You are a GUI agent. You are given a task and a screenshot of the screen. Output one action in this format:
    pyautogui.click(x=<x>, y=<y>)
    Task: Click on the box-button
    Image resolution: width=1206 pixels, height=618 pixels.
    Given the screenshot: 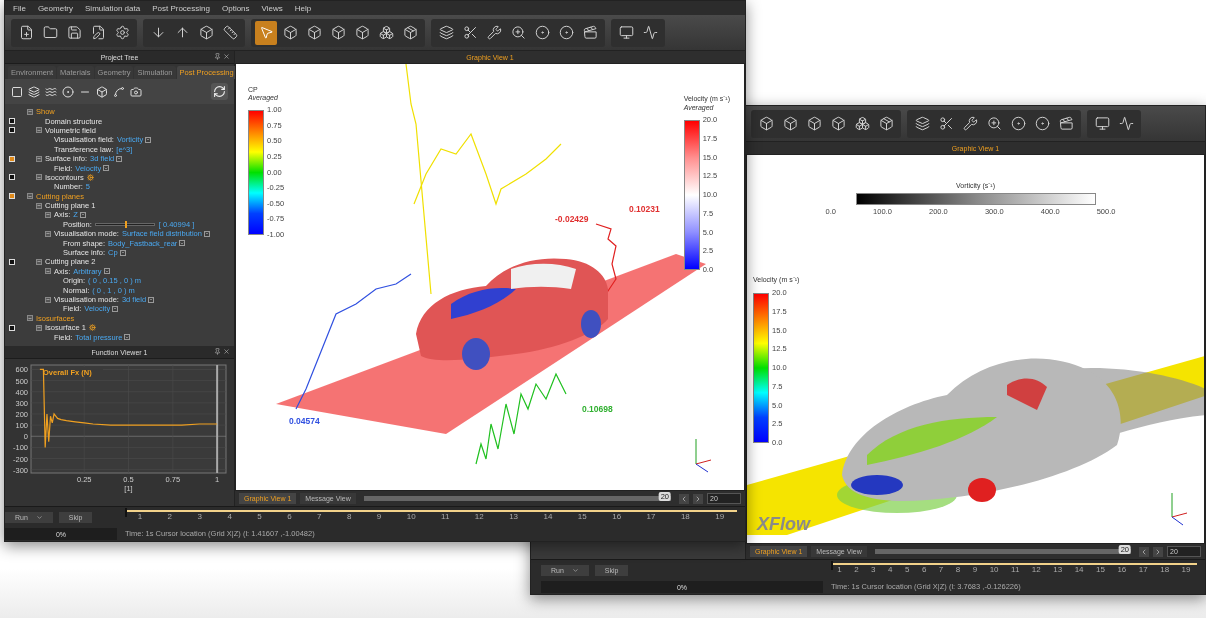 What is the action you would take?
    pyautogui.click(x=102, y=91)
    